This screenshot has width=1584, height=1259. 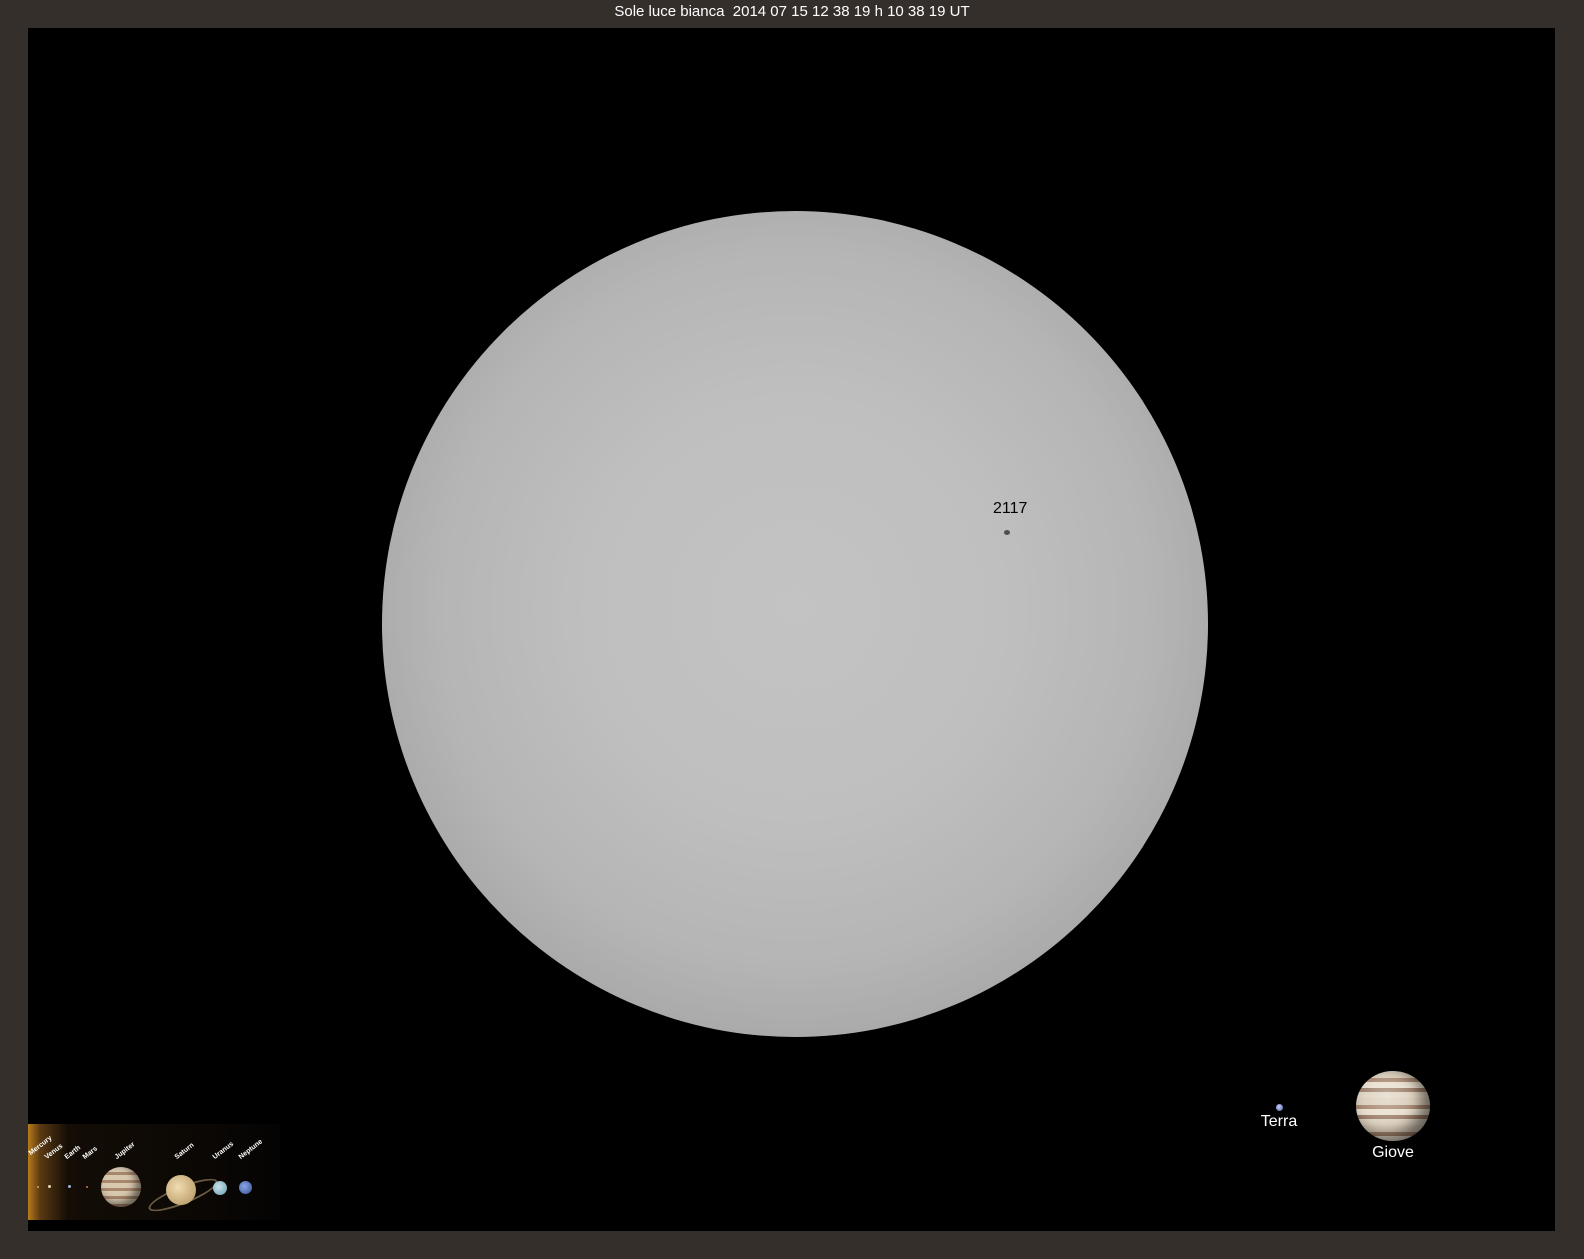 What do you see at coordinates (125, 1151) in the screenshot?
I see `inset-label-jupiter: Jupiter` at bounding box center [125, 1151].